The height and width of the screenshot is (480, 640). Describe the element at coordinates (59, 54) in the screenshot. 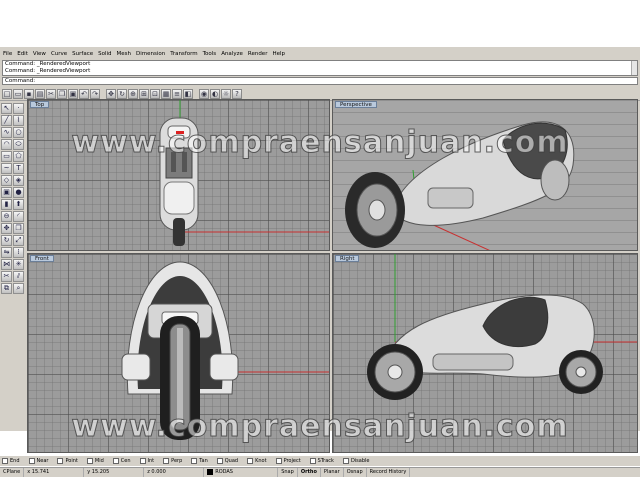

I see `menu-curve: Curve` at that location.